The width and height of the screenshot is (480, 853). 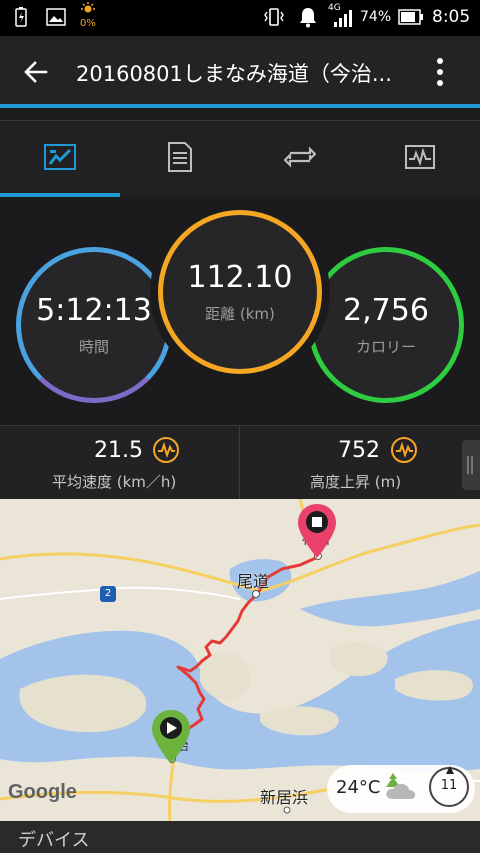 I want to click on clock: 8:05, so click(x=451, y=17).